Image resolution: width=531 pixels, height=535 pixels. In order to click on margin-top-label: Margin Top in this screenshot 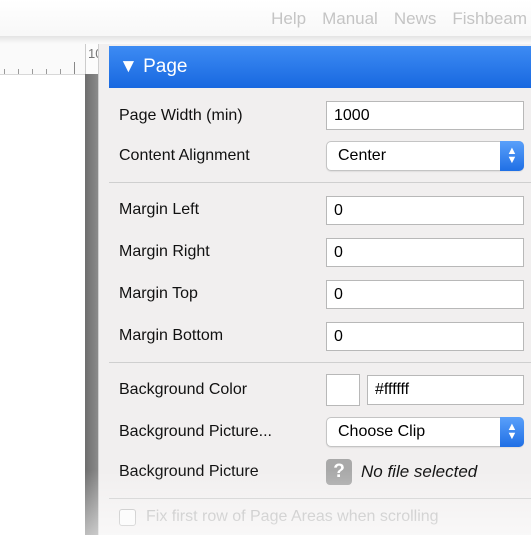, I will do `click(158, 293)`.